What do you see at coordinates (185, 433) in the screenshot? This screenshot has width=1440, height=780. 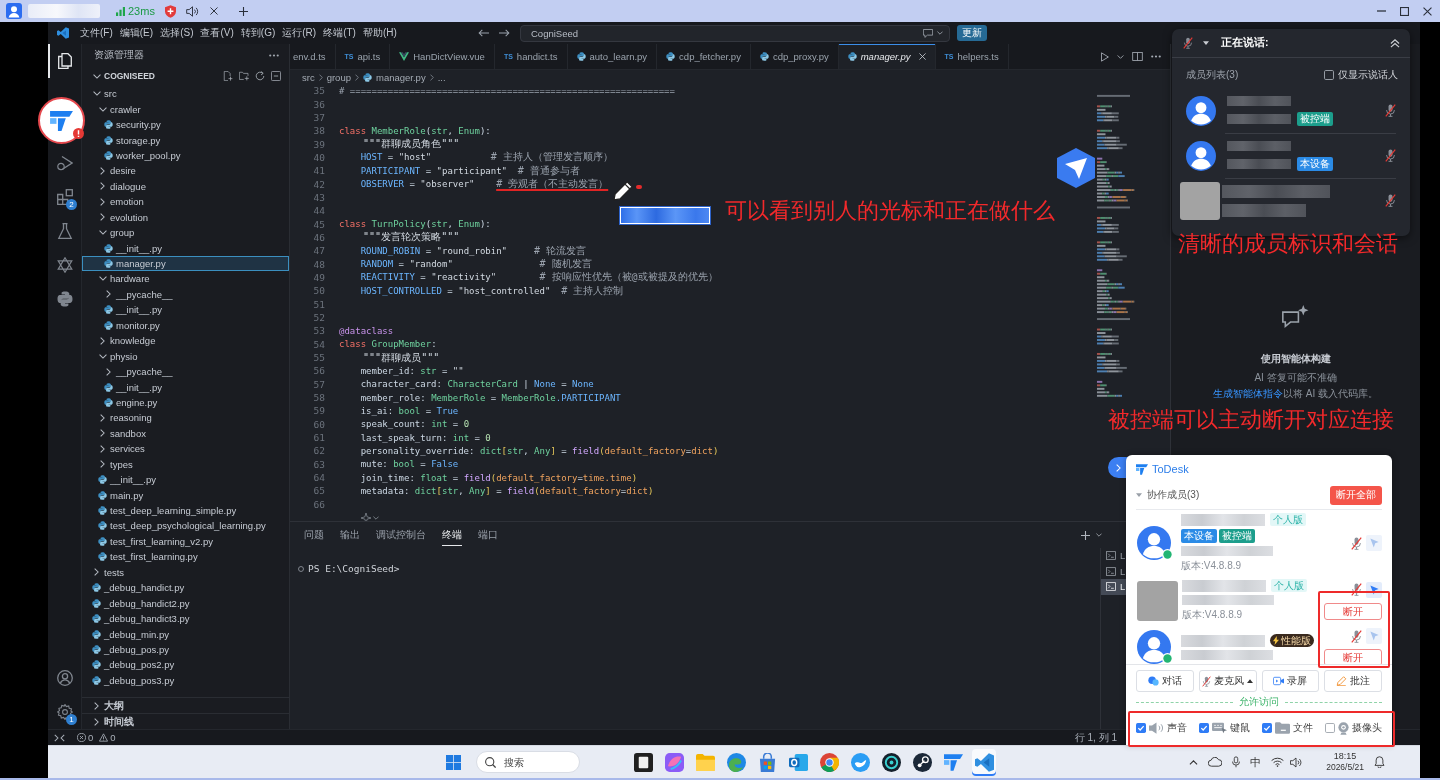 I see `tree-item: sandbox` at bounding box center [185, 433].